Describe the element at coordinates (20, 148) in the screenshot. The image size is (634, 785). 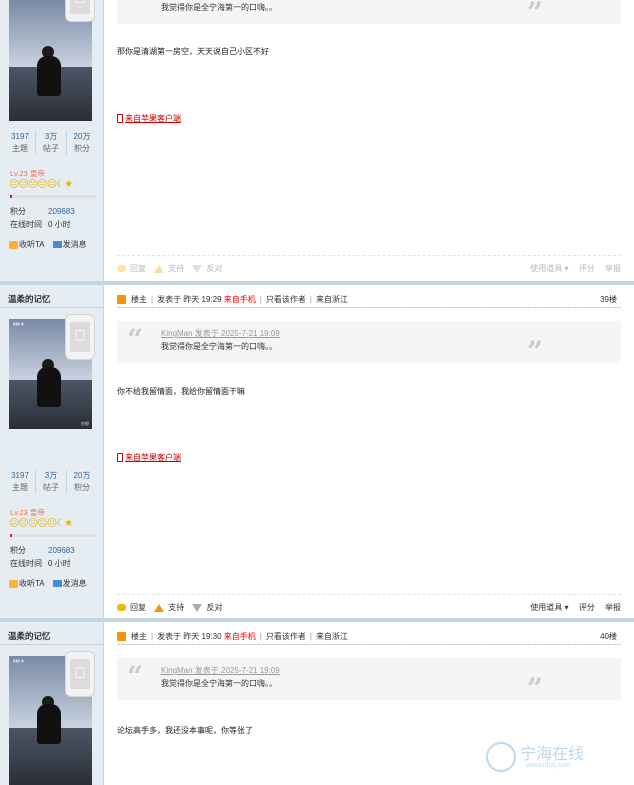
I see `stat-label: 主题` at that location.